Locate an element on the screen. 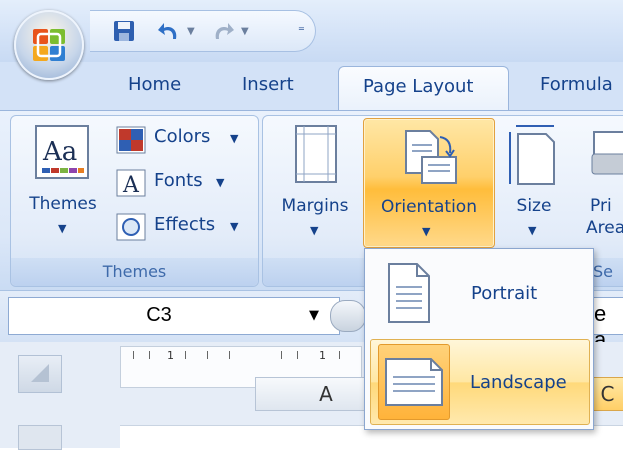  fonts-label: Fonts is located at coordinates (178, 180).